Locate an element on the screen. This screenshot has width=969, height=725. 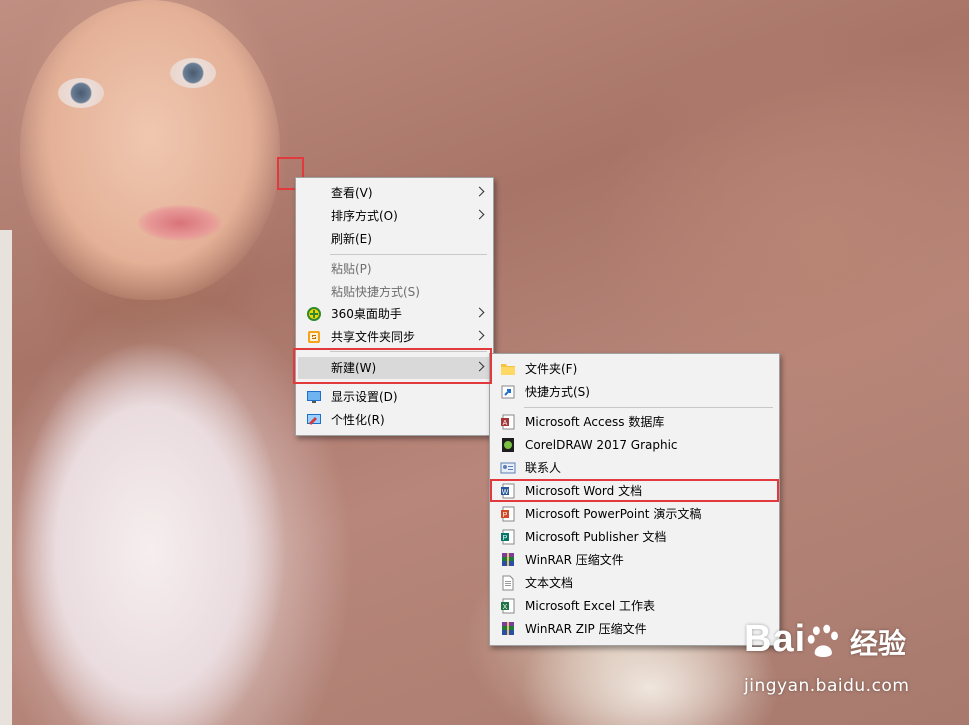
menu-item-label: 显示设置(D) is located at coordinates (364, 397).